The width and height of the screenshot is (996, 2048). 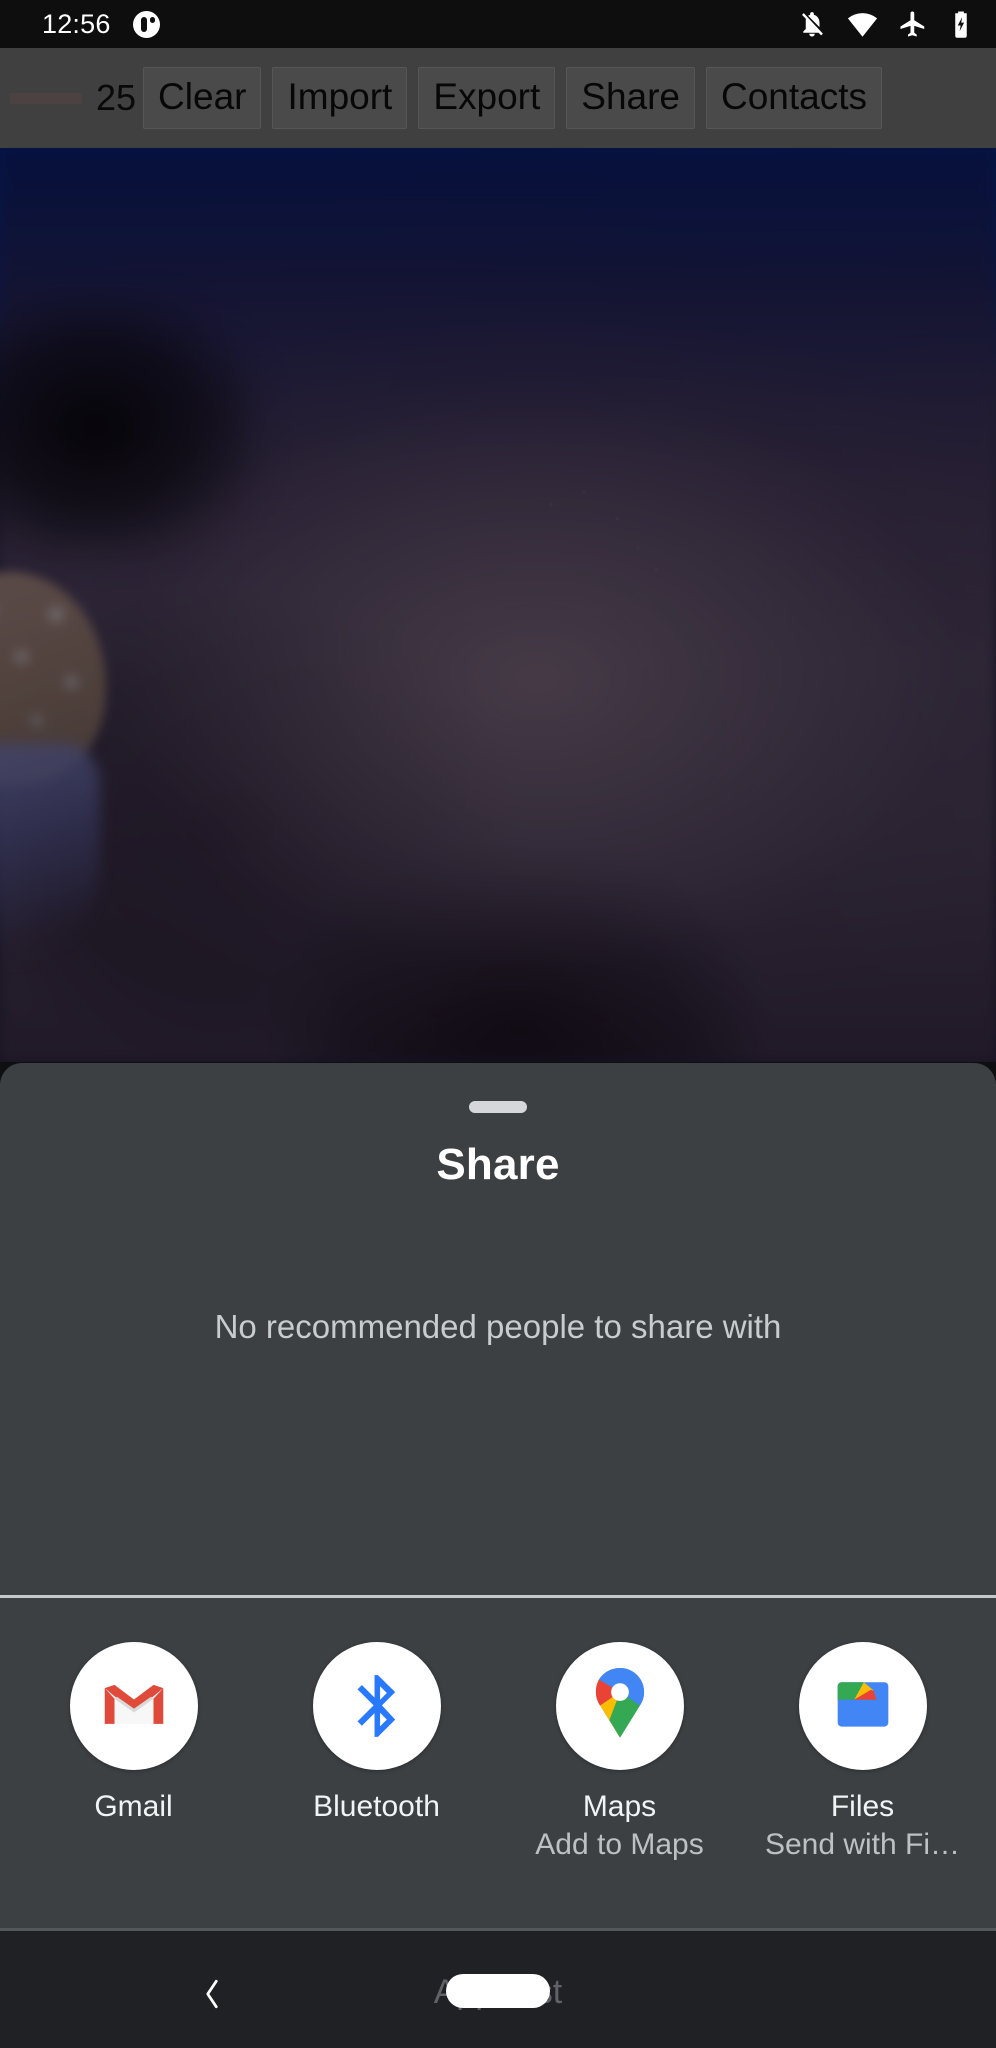 I want to click on status-right-icons, so click(x=885, y=24).